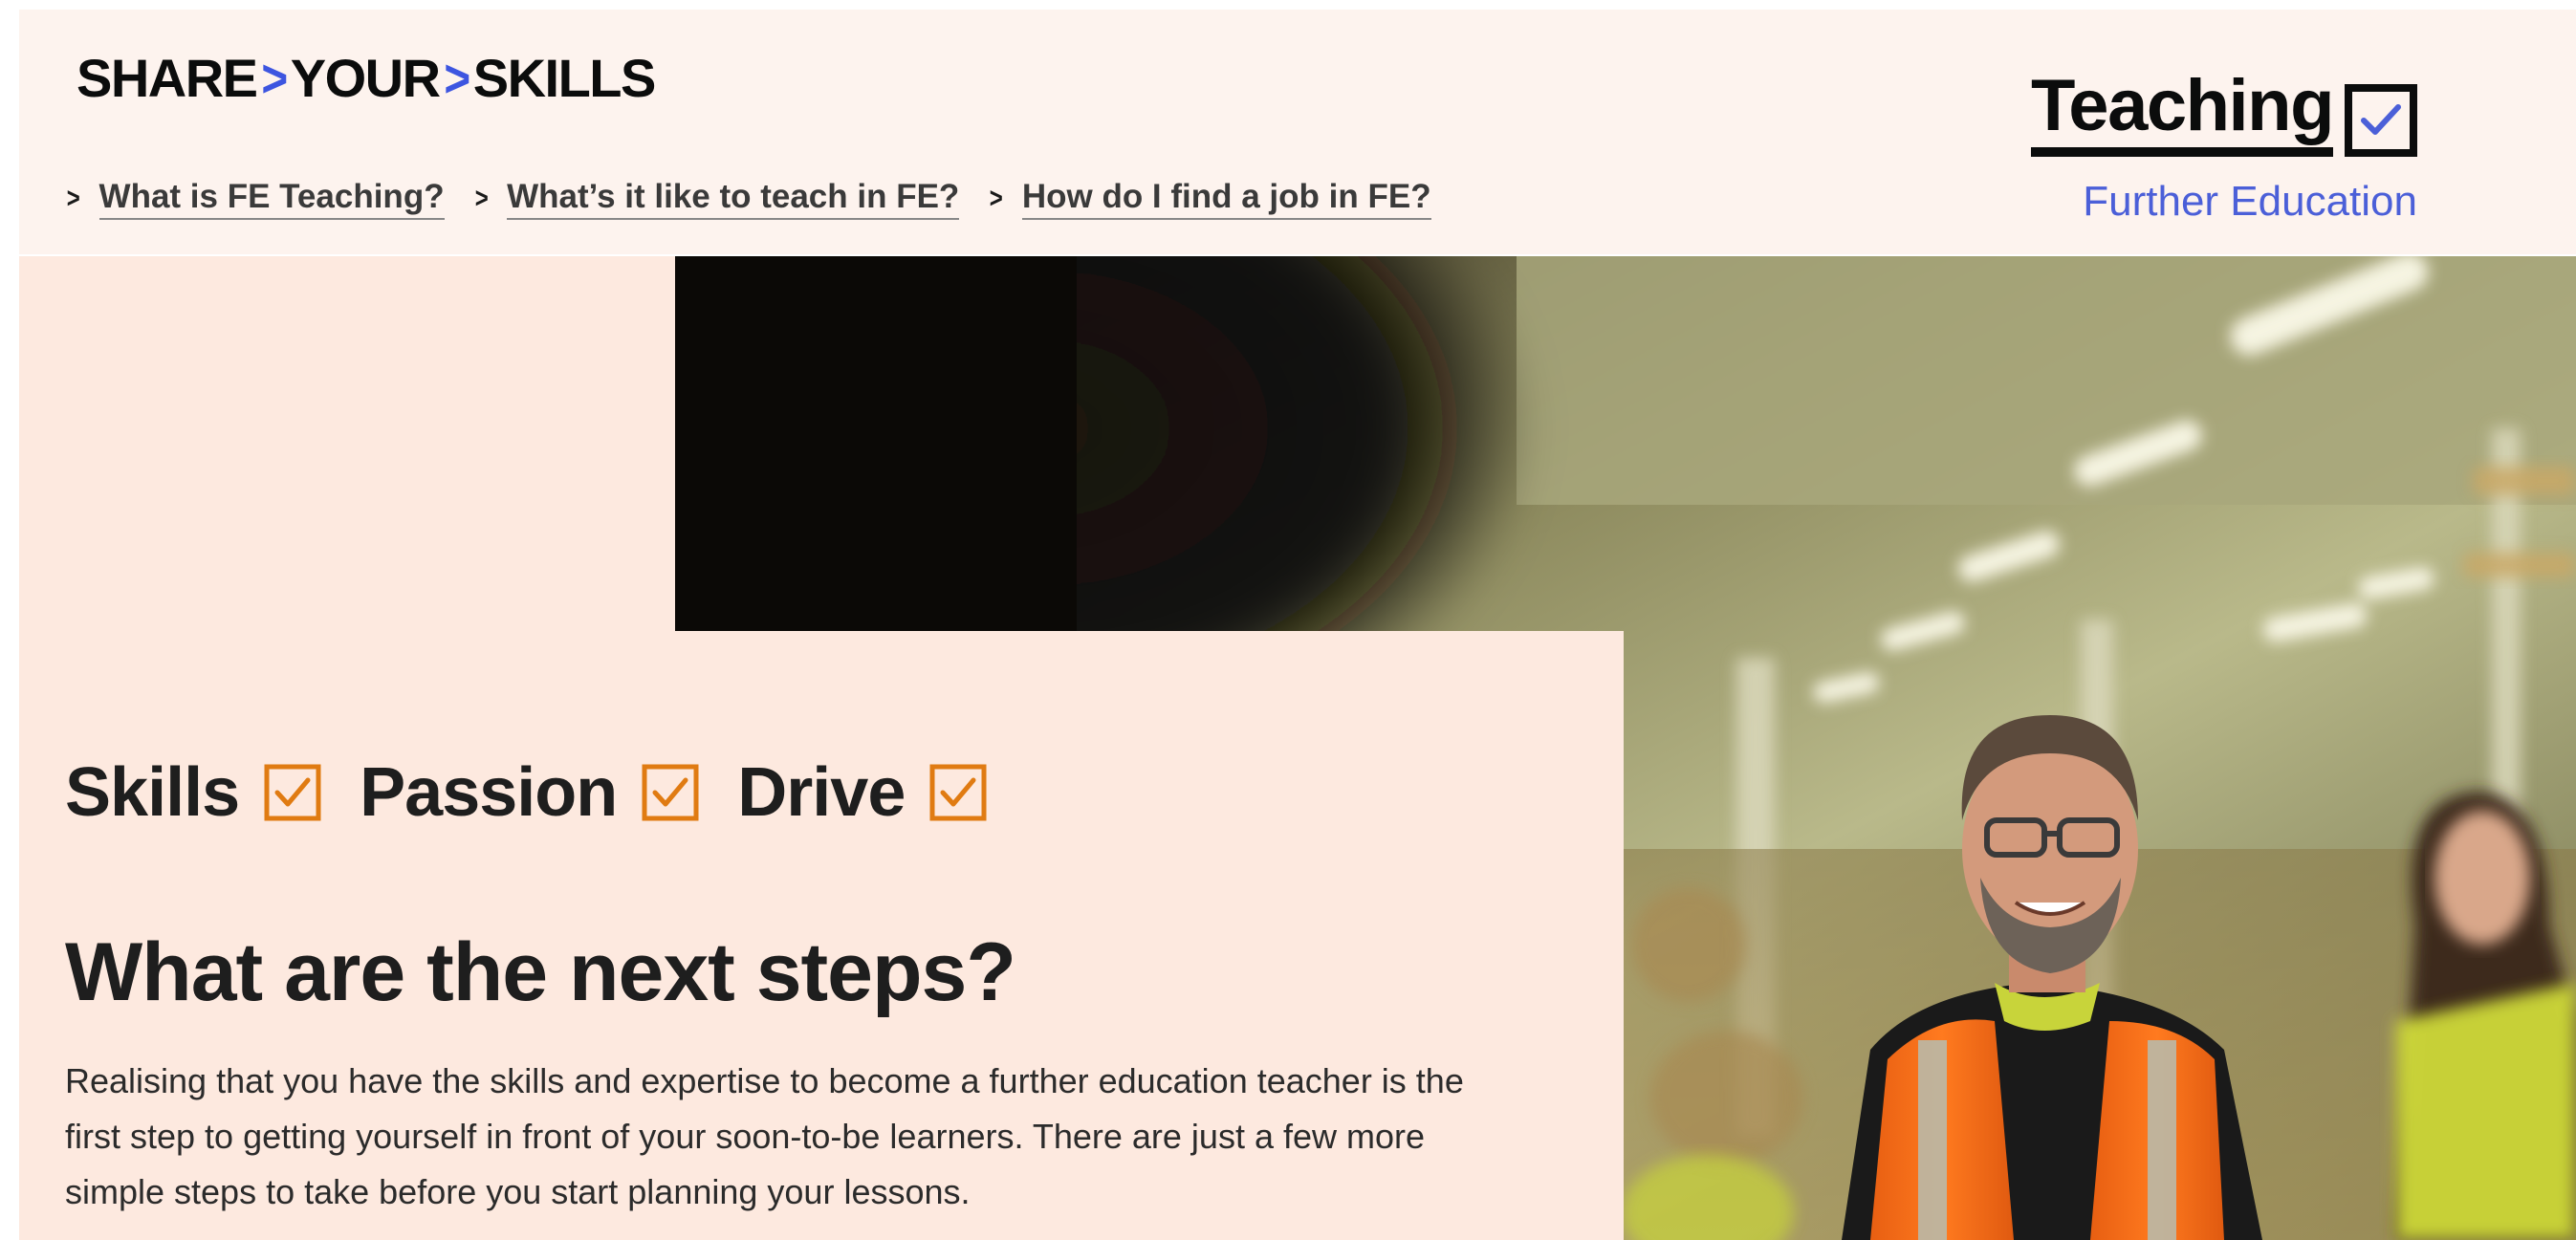  I want to click on hero-taglines: Skills Passion Drive, so click(526, 792).